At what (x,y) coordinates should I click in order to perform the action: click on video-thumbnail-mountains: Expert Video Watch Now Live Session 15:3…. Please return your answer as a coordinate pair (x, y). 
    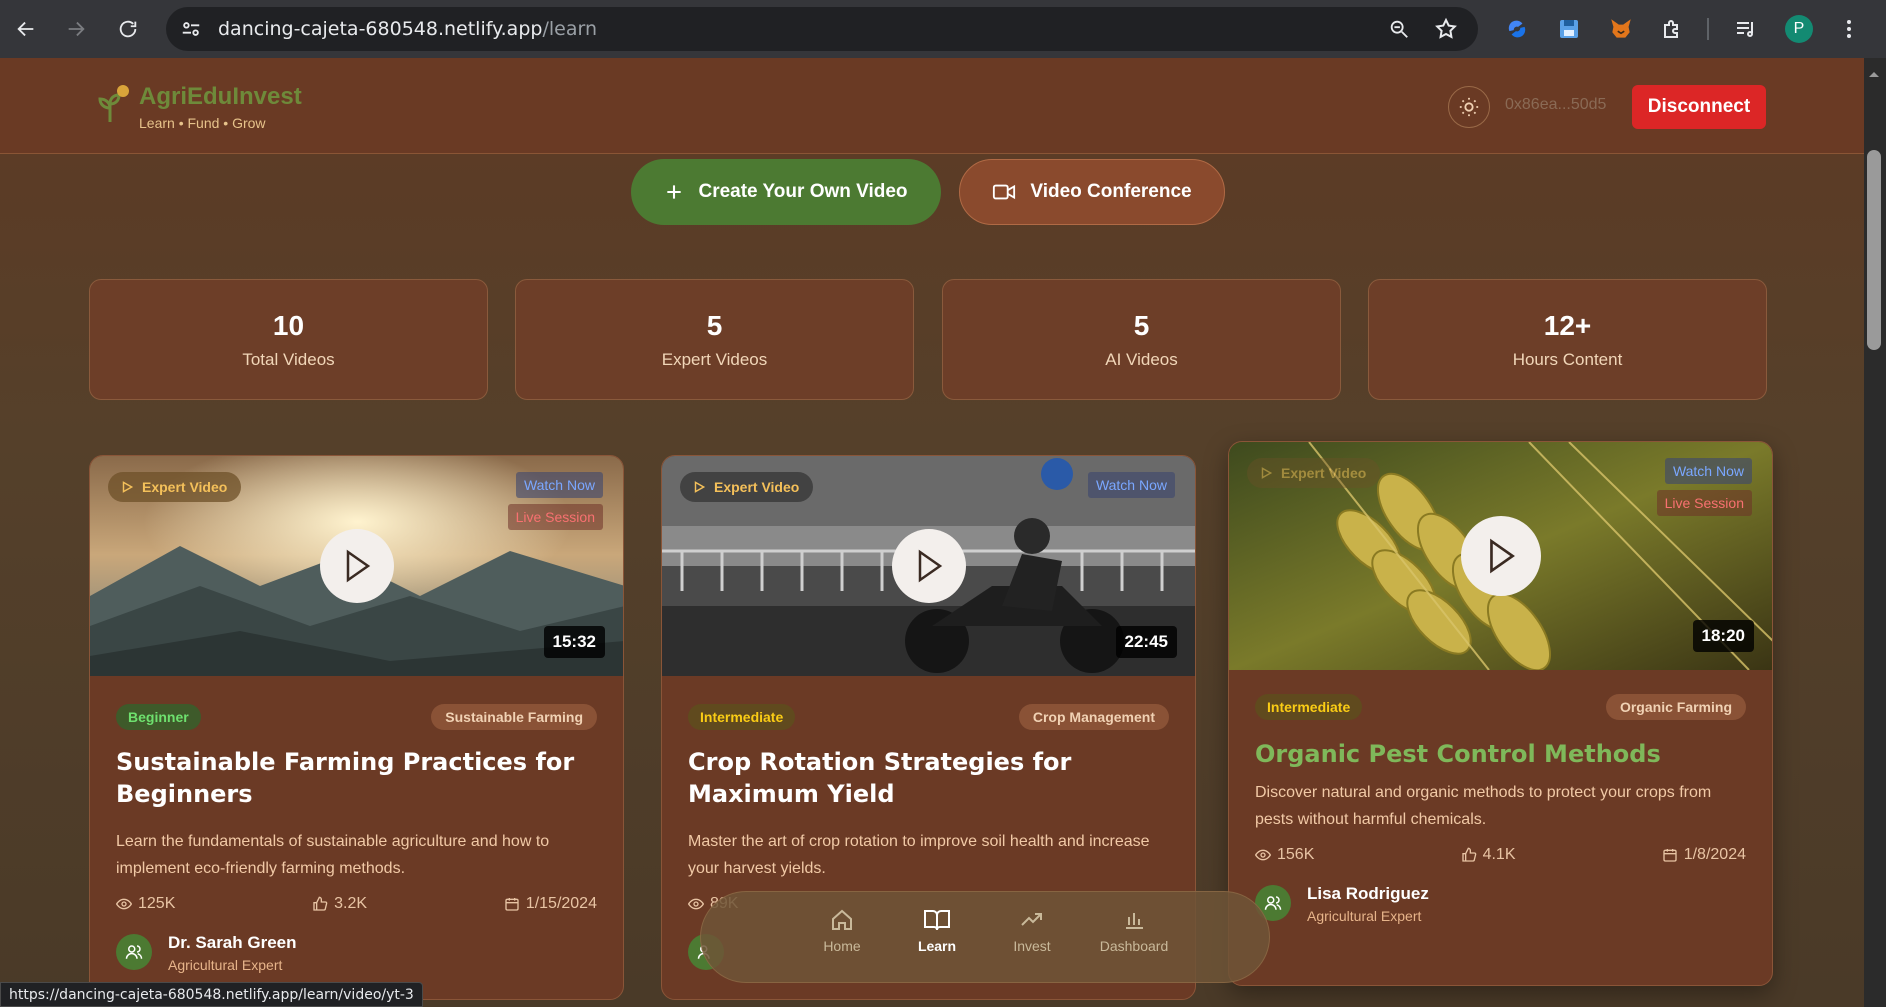
    Looking at the image, I should click on (356, 566).